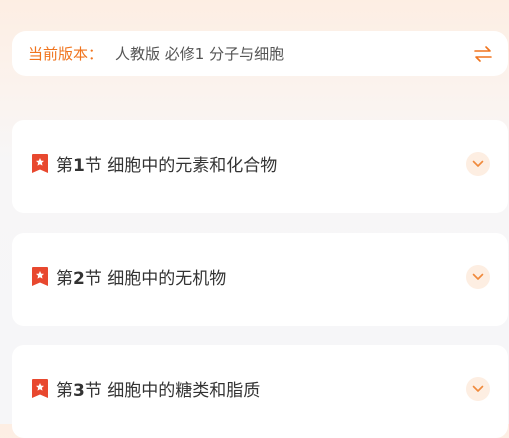 Image resolution: width=509 pixels, height=438 pixels. What do you see at coordinates (200, 54) in the screenshot?
I see `version-value: 人教版 必修1 分子与细胞` at bounding box center [200, 54].